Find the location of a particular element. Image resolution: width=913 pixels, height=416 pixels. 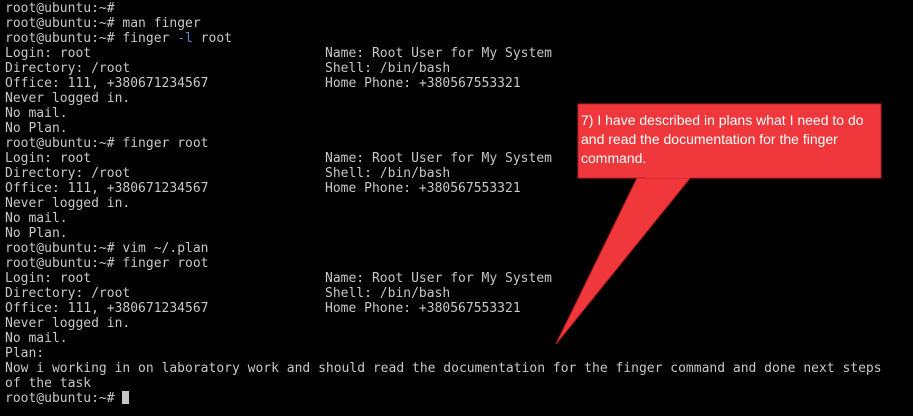

command-line: root@ubuntu:~# vim ~/.plan is located at coordinates (459, 248).